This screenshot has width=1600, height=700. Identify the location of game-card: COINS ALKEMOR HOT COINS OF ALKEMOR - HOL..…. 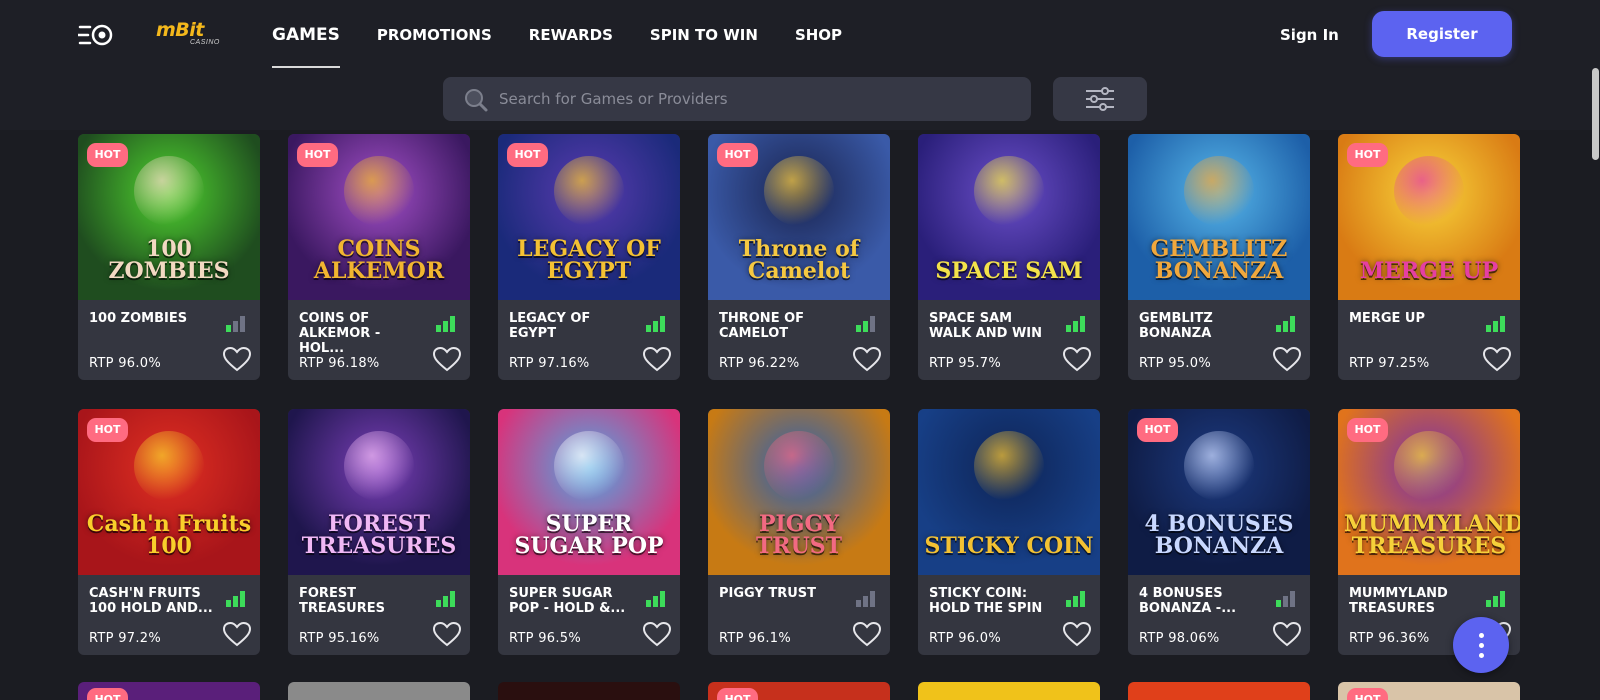
(379, 257).